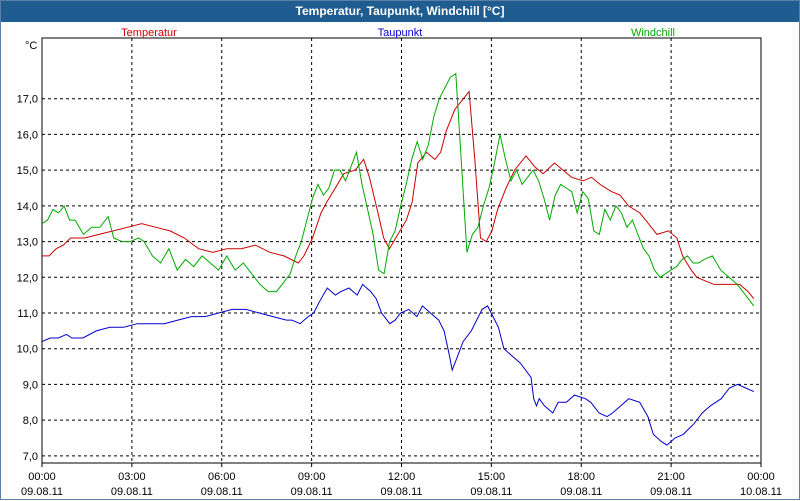  Describe the element at coordinates (671, 477) in the screenshot. I see `x-tick-time-label: 21:00` at that location.